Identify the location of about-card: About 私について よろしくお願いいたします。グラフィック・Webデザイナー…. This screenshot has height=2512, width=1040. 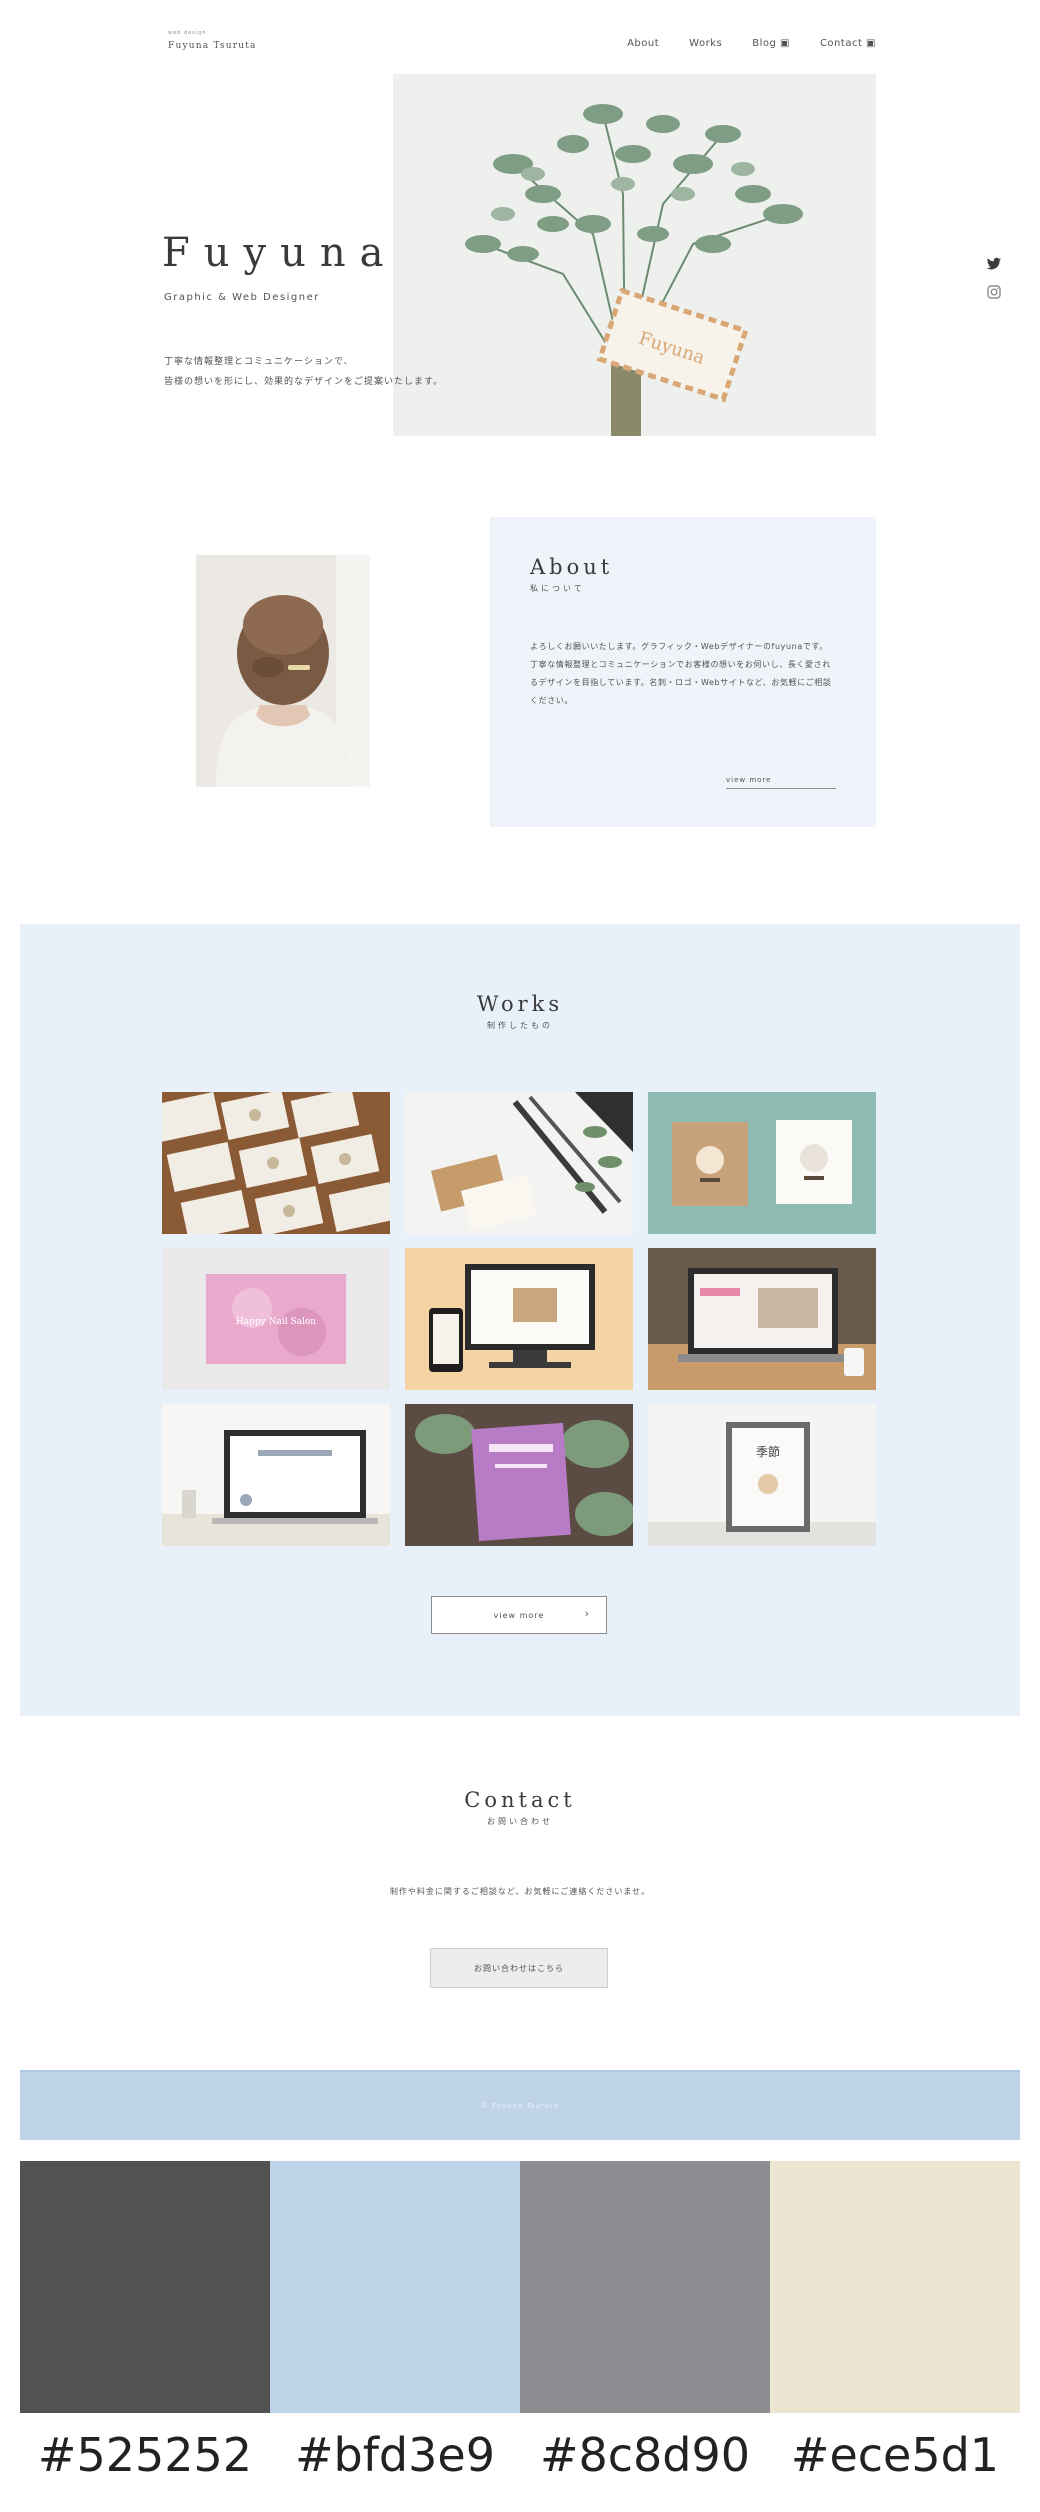
(683, 672).